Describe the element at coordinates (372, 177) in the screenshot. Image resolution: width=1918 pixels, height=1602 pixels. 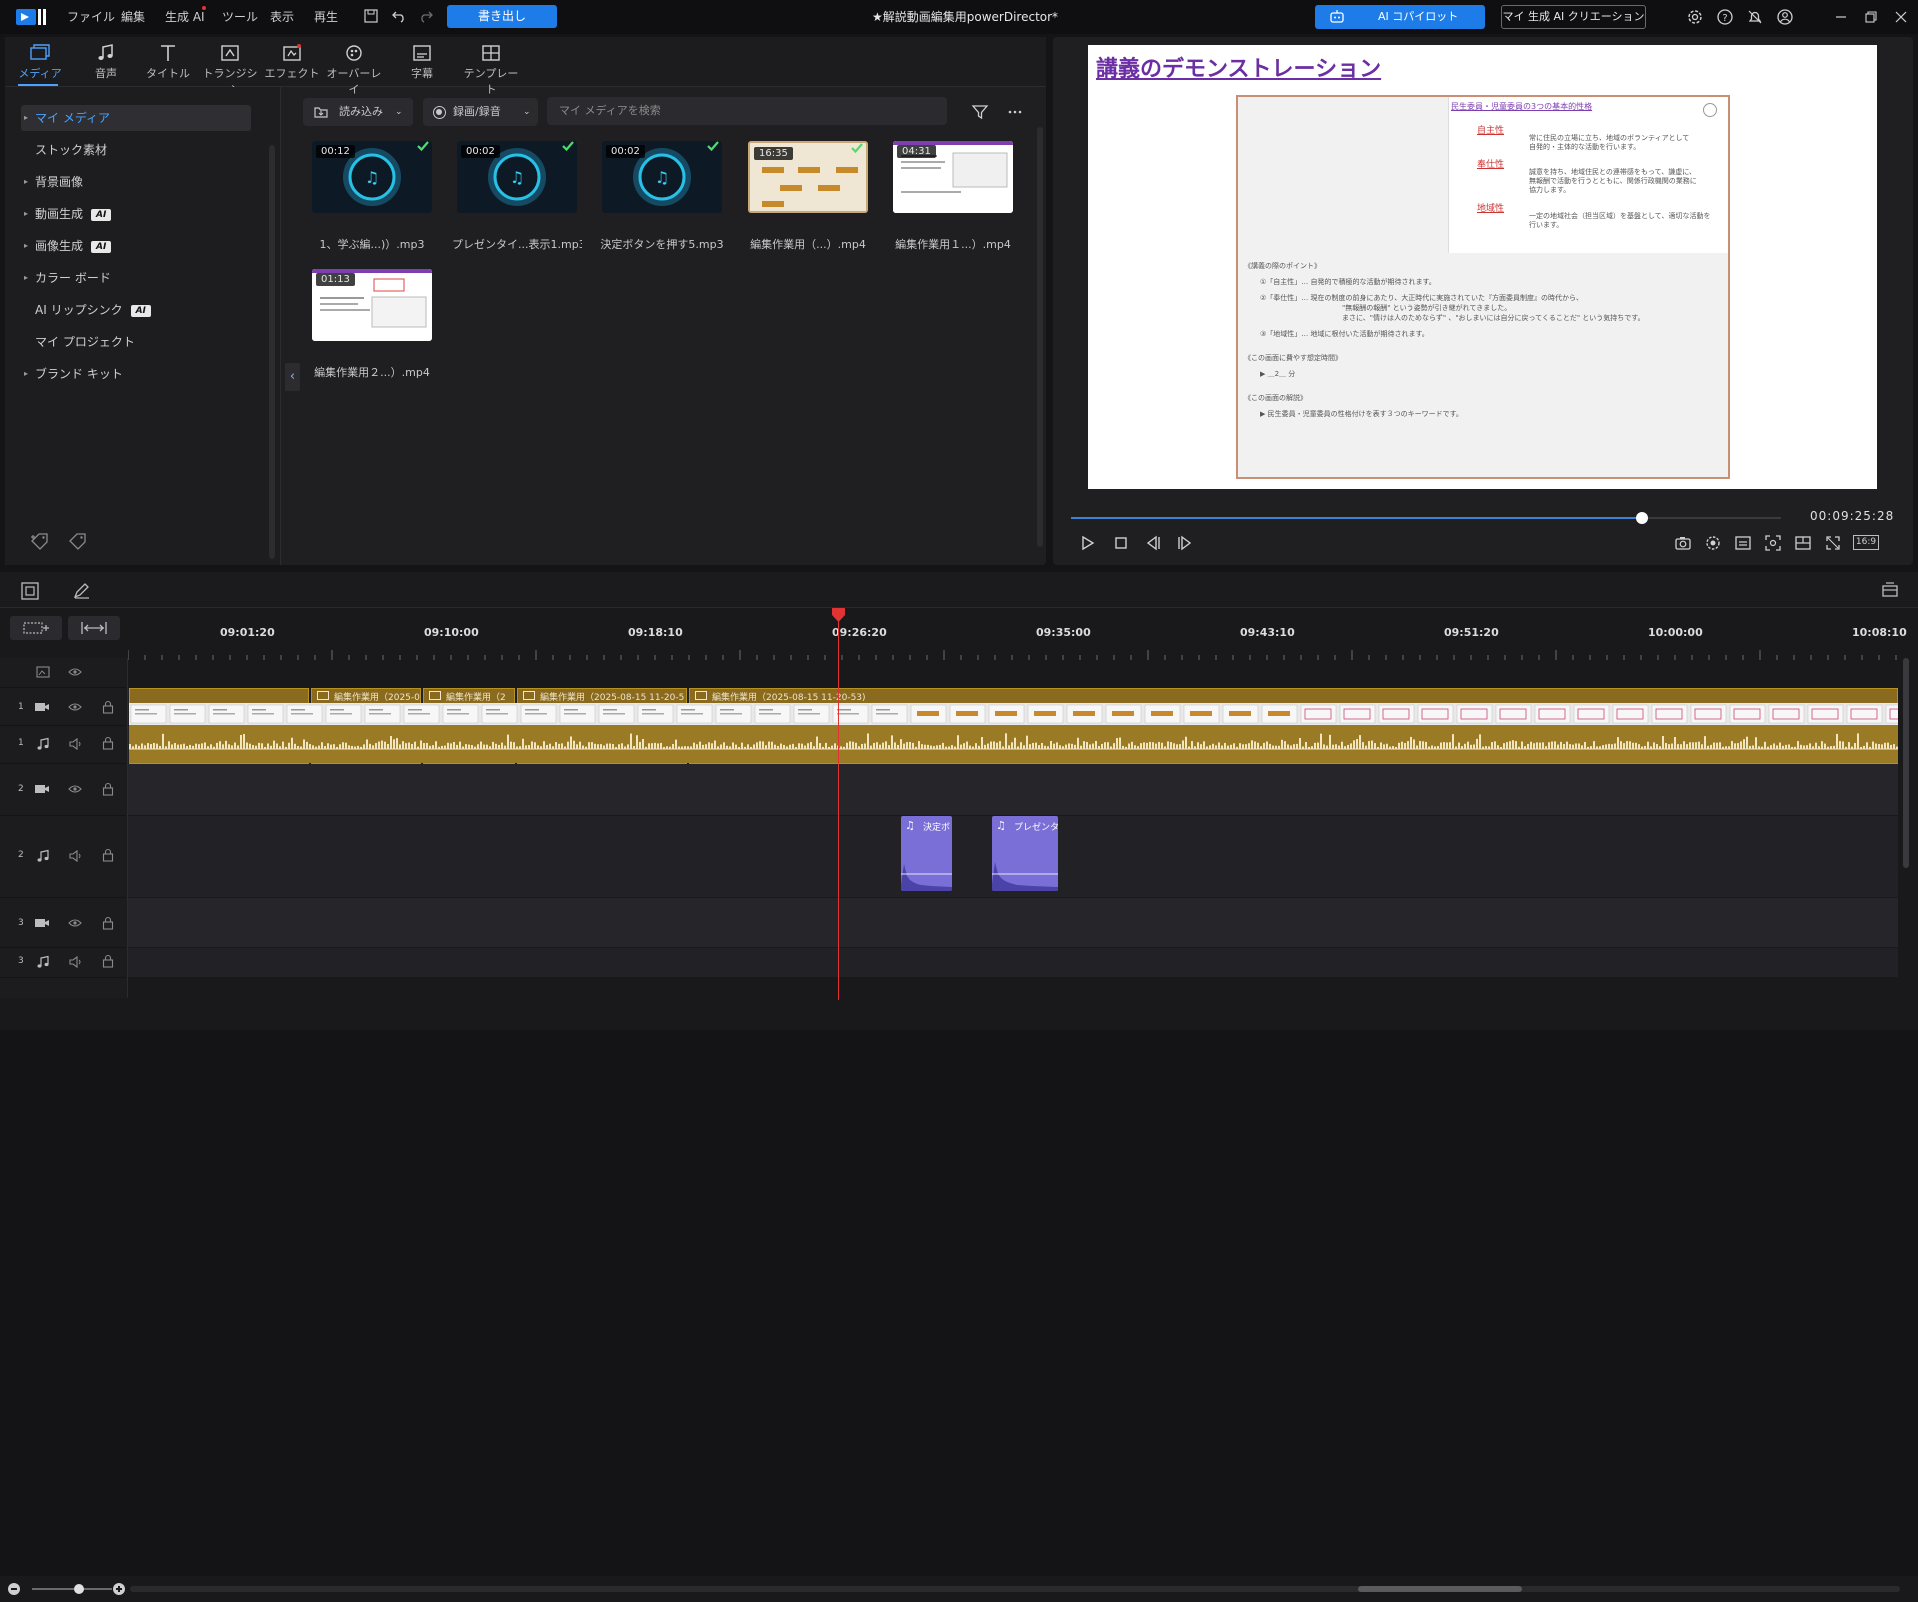
I see `media-item-audio-1: ♫ 00:12` at that location.